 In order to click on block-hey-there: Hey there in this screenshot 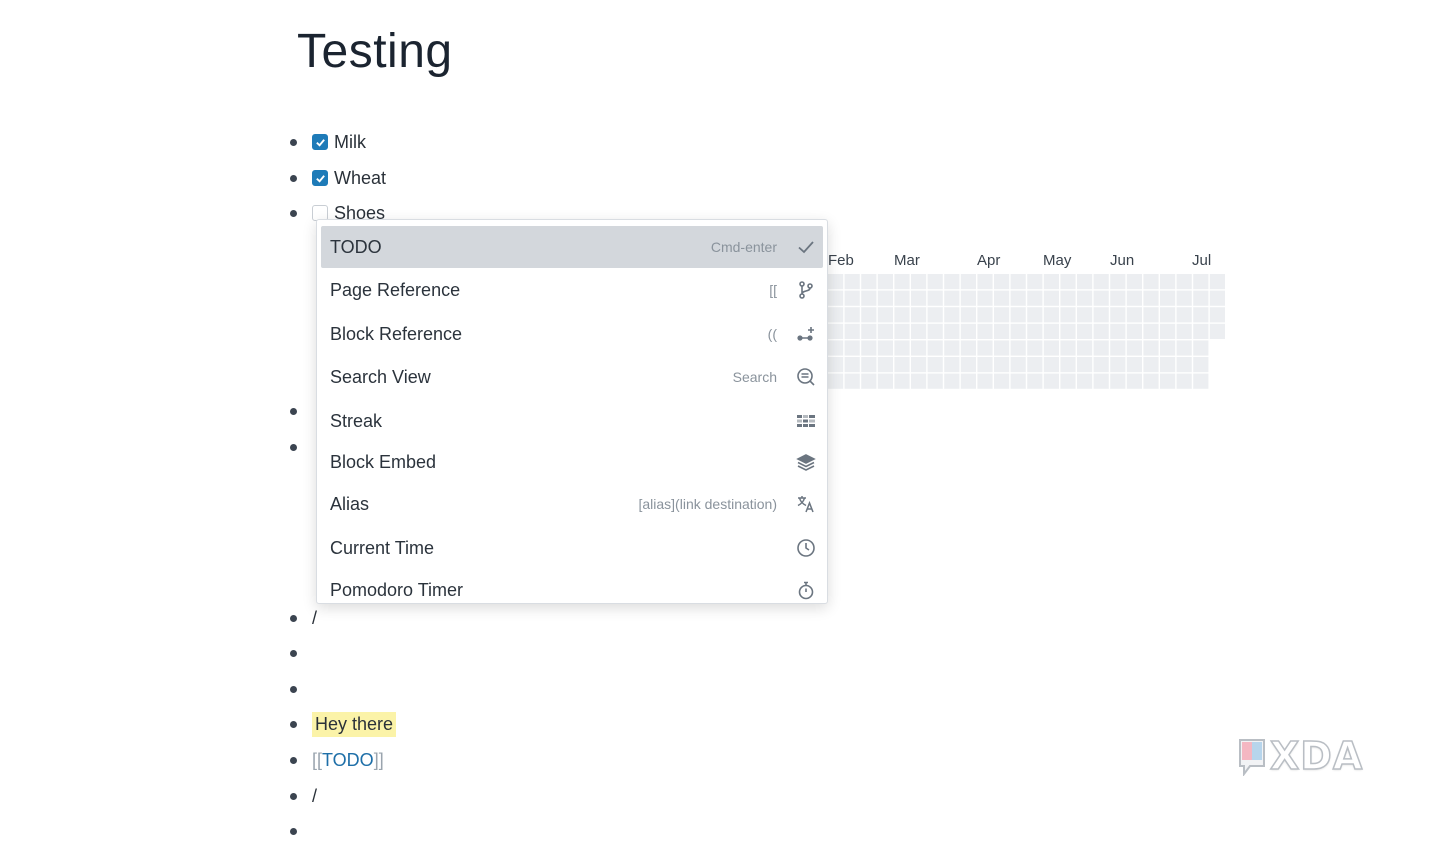, I will do `click(343, 724)`.